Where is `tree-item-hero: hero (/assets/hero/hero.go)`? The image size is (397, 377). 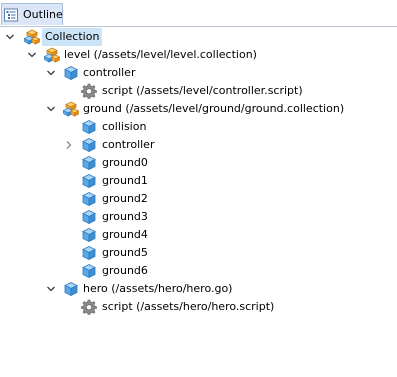
tree-item-hero: hero (/assets/hero/hero.go) is located at coordinates (198, 289).